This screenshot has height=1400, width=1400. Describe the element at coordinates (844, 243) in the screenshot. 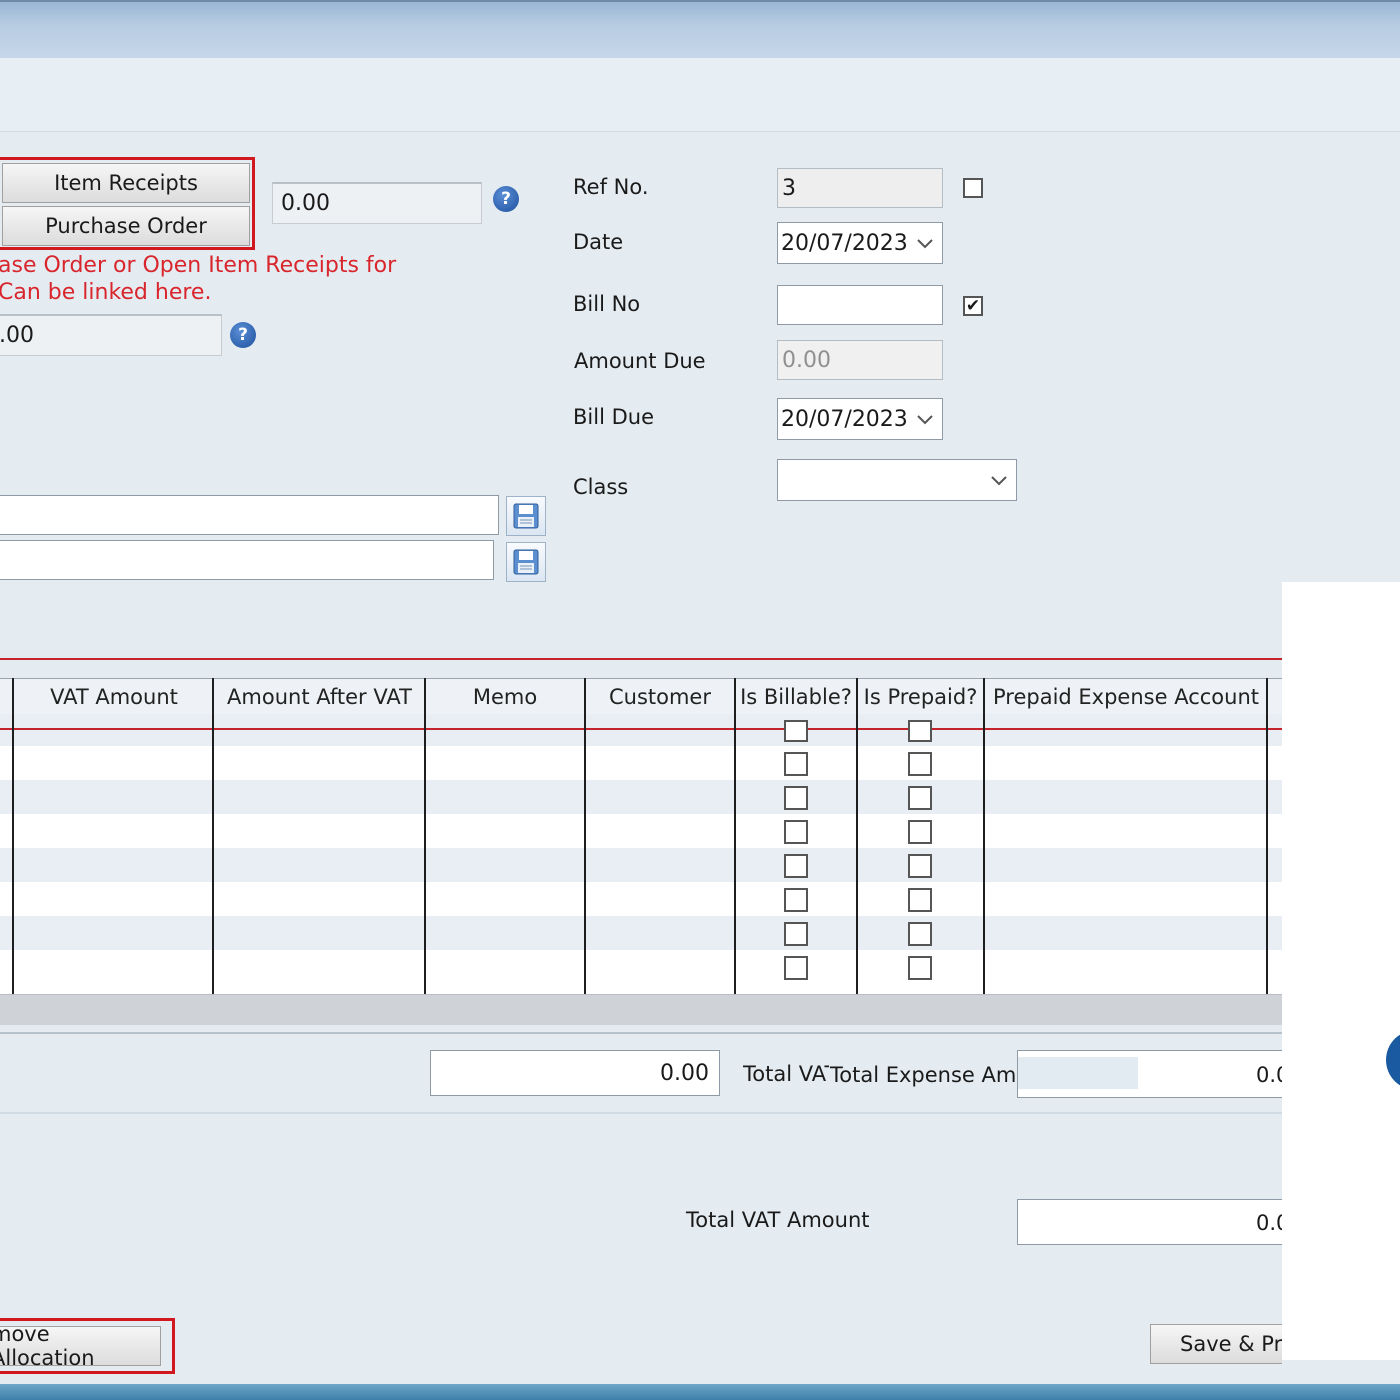

I see `date-value: 20/07/2023` at that location.